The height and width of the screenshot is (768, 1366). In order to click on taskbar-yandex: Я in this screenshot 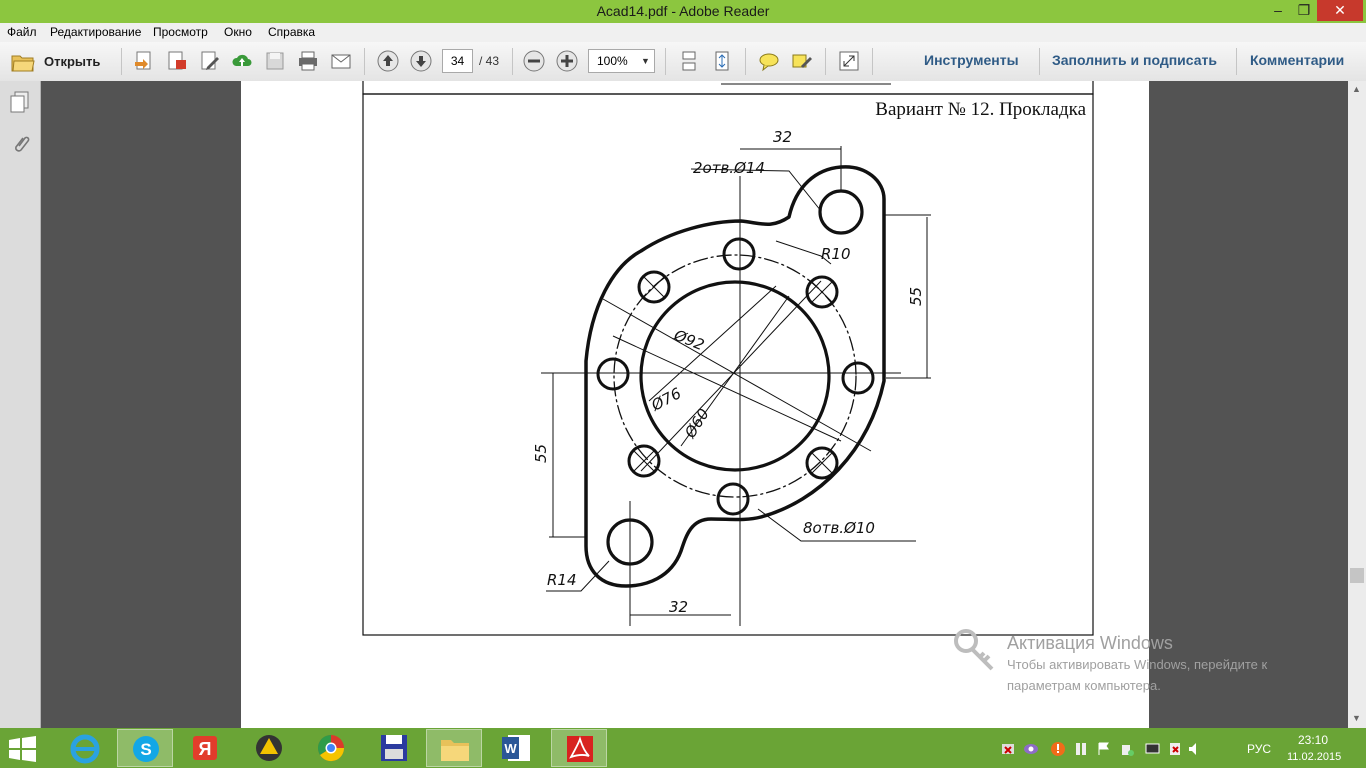, I will do `click(205, 748)`.